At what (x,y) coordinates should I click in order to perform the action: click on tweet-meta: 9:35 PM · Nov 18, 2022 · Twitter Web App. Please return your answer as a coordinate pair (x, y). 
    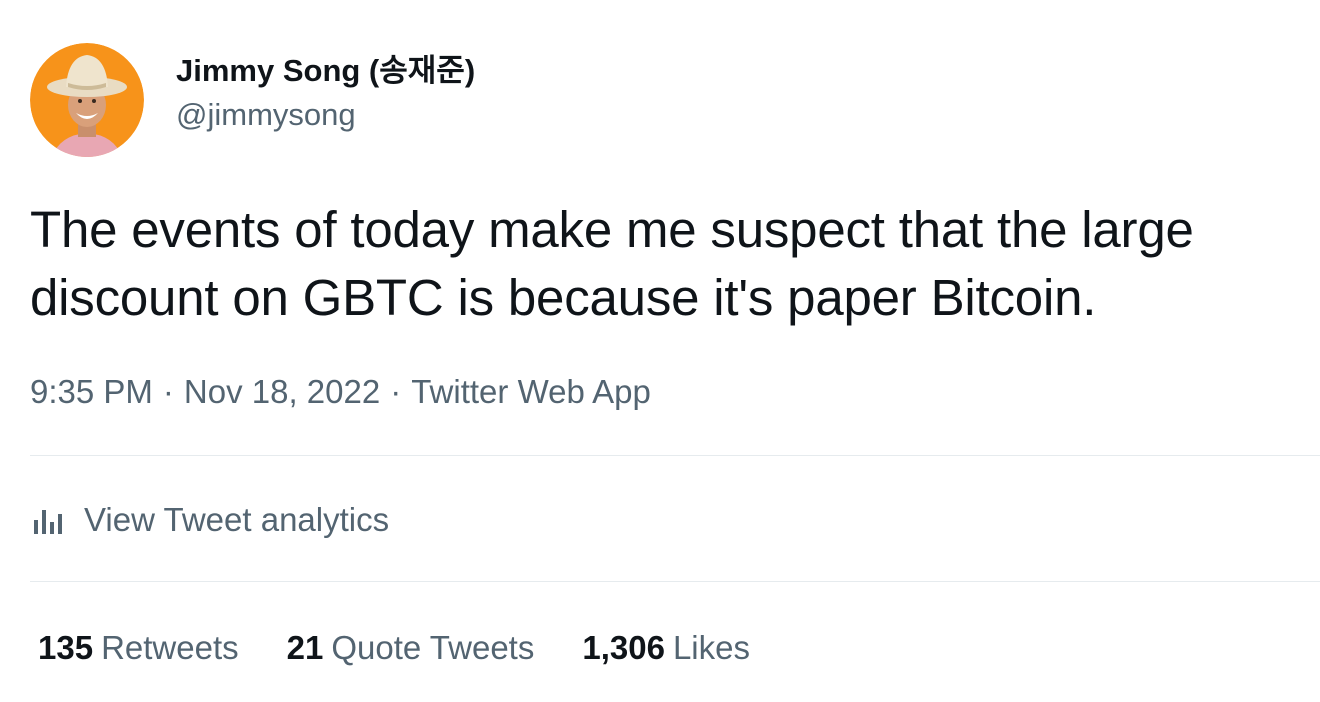
    Looking at the image, I should click on (340, 392).